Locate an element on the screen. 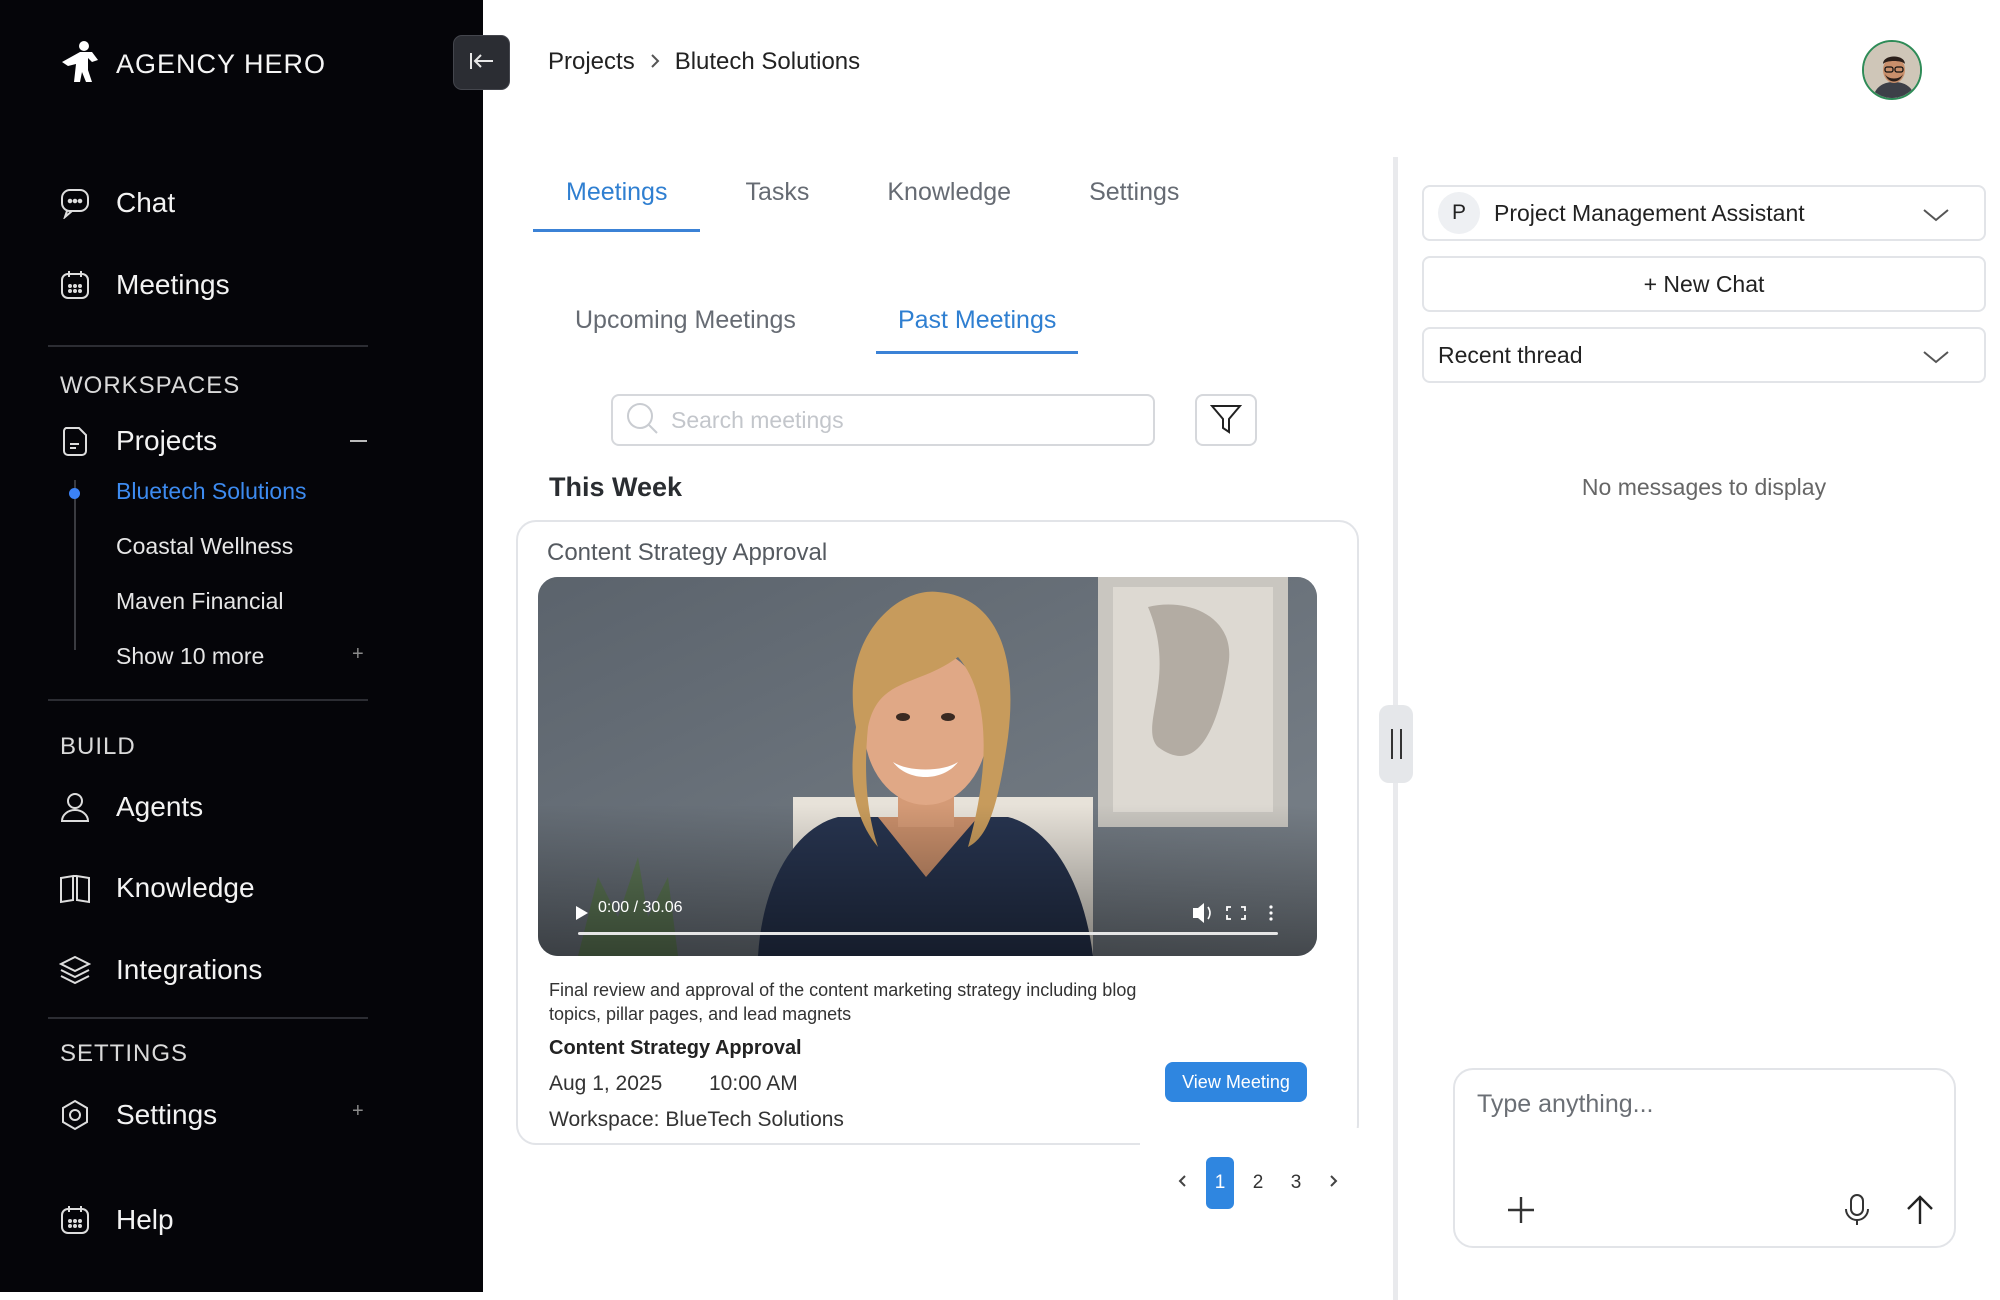 Image resolution: width=2000 pixels, height=1300 pixels. prev-page-button is located at coordinates (1182, 1183).